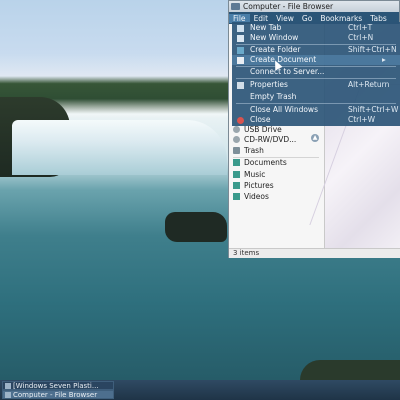 This screenshot has width=400, height=400. Describe the element at coordinates (316, 120) in the screenshot. I see `menu-item-close: Close Ctrl+W` at that location.